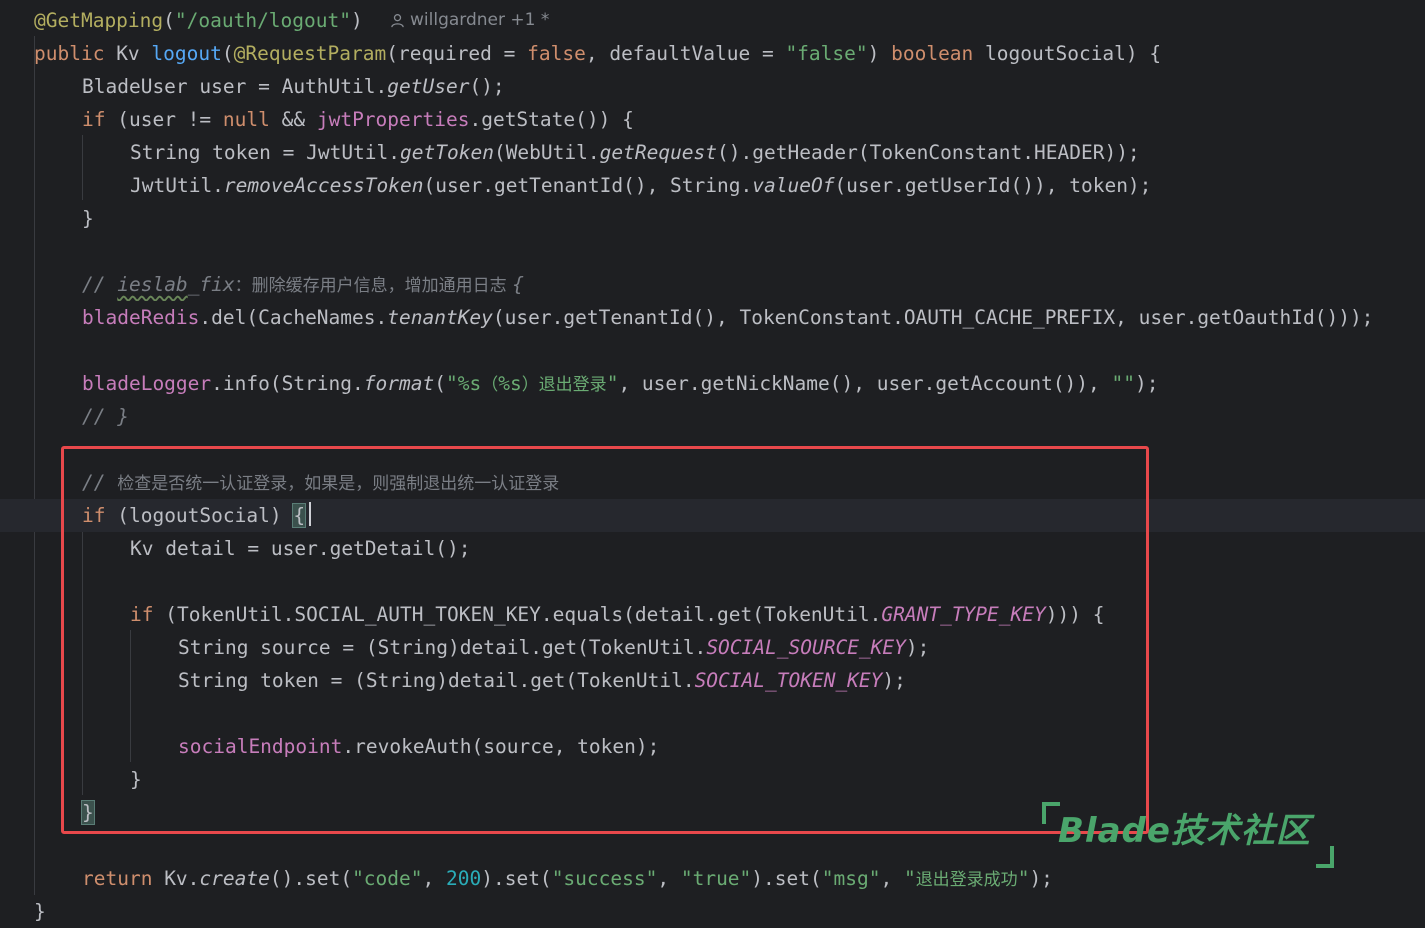  I want to click on code-token: &&, so click(299, 119).